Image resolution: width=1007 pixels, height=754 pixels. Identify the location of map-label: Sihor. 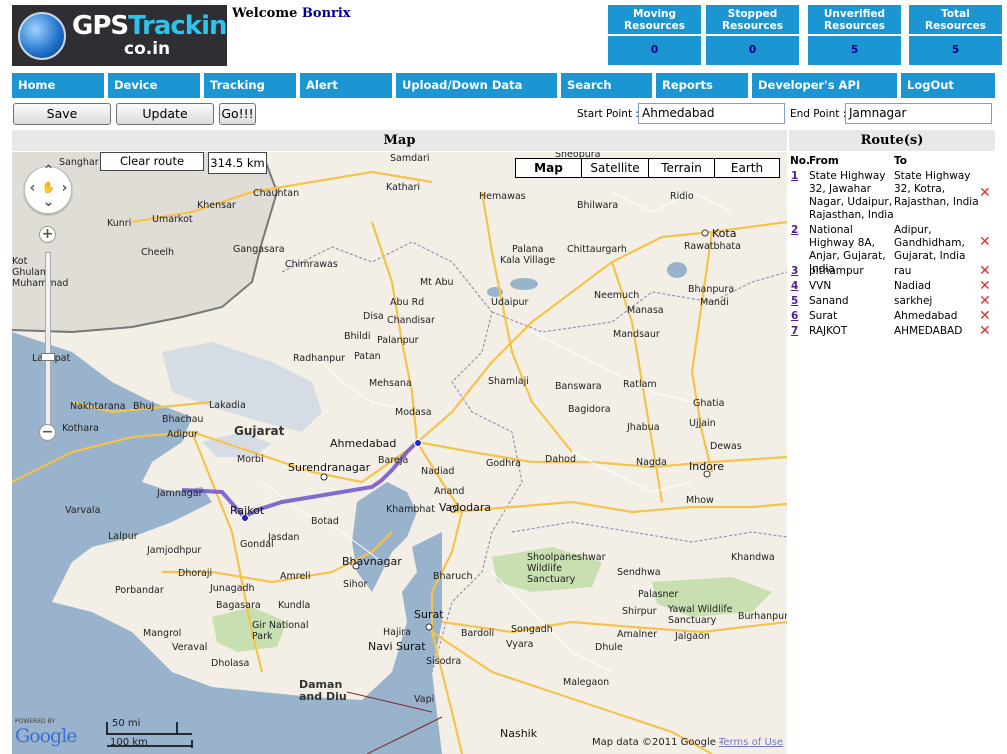
(355, 584).